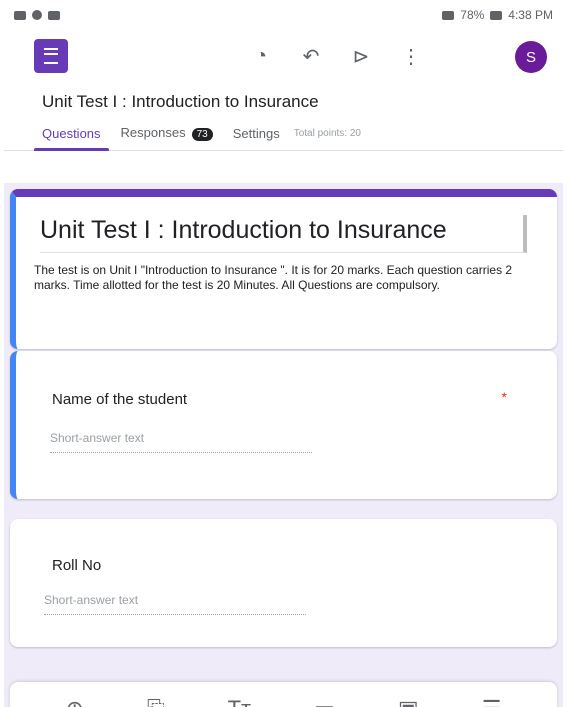  I want to click on status-system-icons: 78% 4:38 PM, so click(497, 15).